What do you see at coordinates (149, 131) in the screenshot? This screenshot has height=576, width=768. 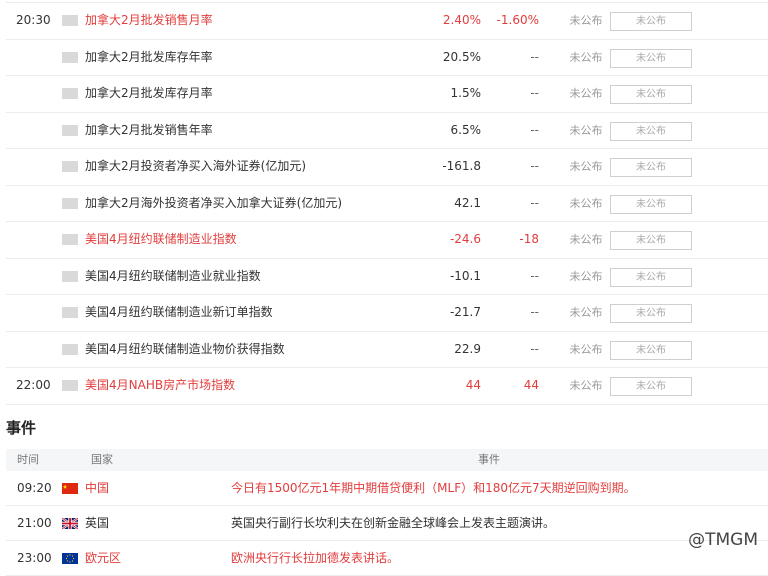 I see `indicator-name: 加拿大2月批发销售年率` at bounding box center [149, 131].